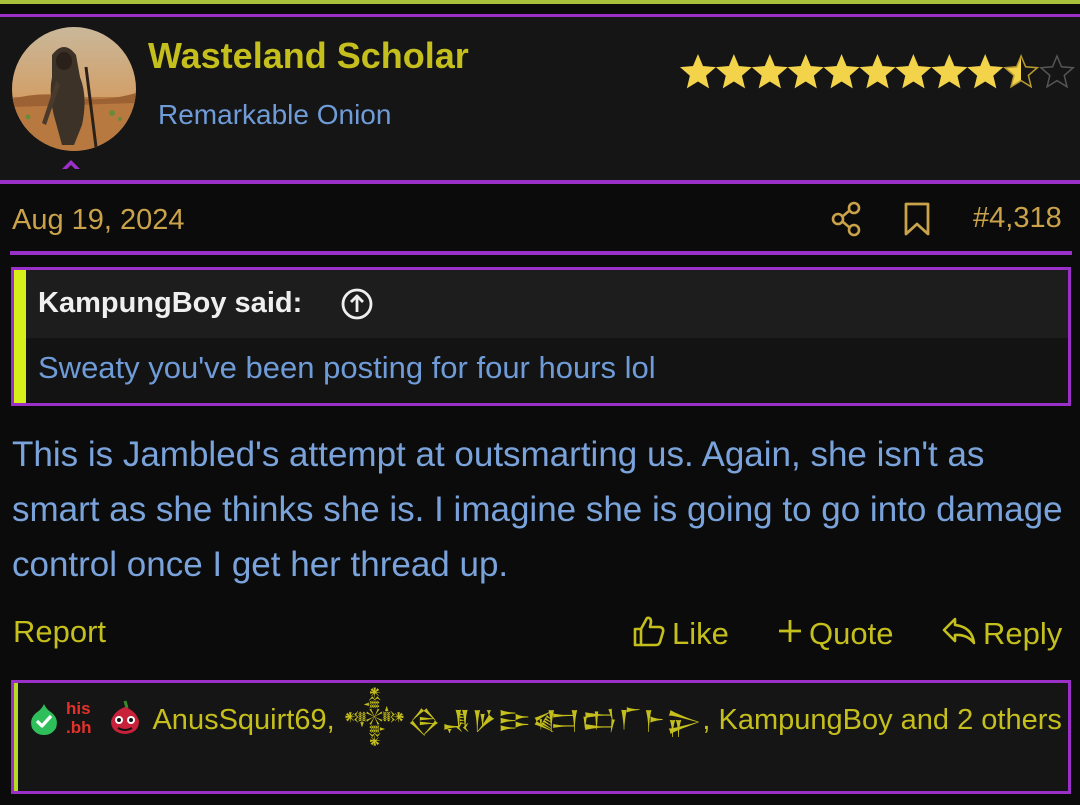 This screenshot has width=1080, height=805. I want to click on post-number: #4,318, so click(1017, 218).